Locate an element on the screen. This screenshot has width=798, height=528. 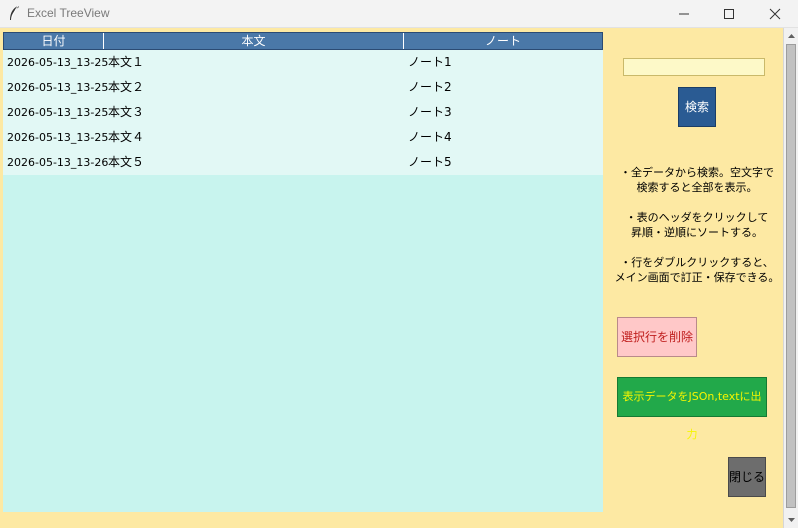
table-row: 2026-05-13_13-25 本文２ ノート2 is located at coordinates (303, 87).